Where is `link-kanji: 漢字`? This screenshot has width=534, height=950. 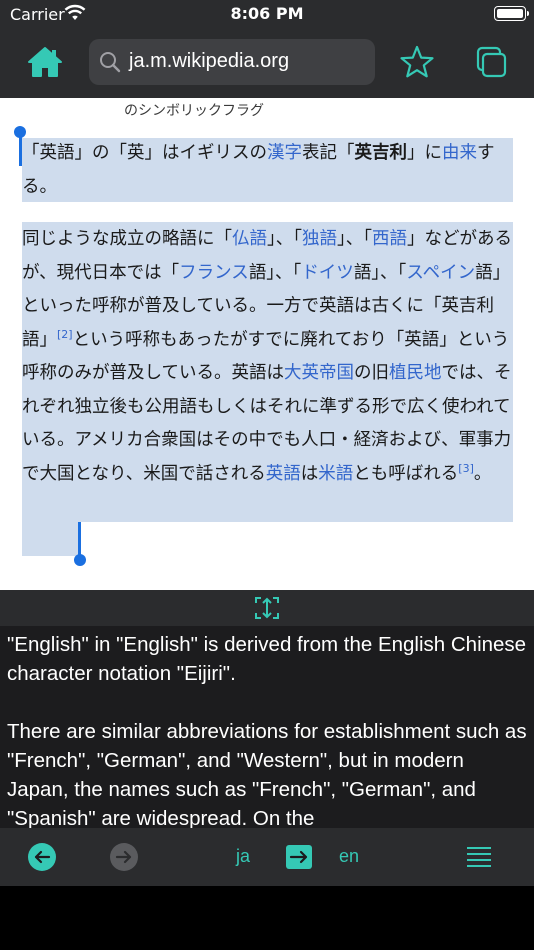
link-kanji: 漢字 is located at coordinates (284, 153).